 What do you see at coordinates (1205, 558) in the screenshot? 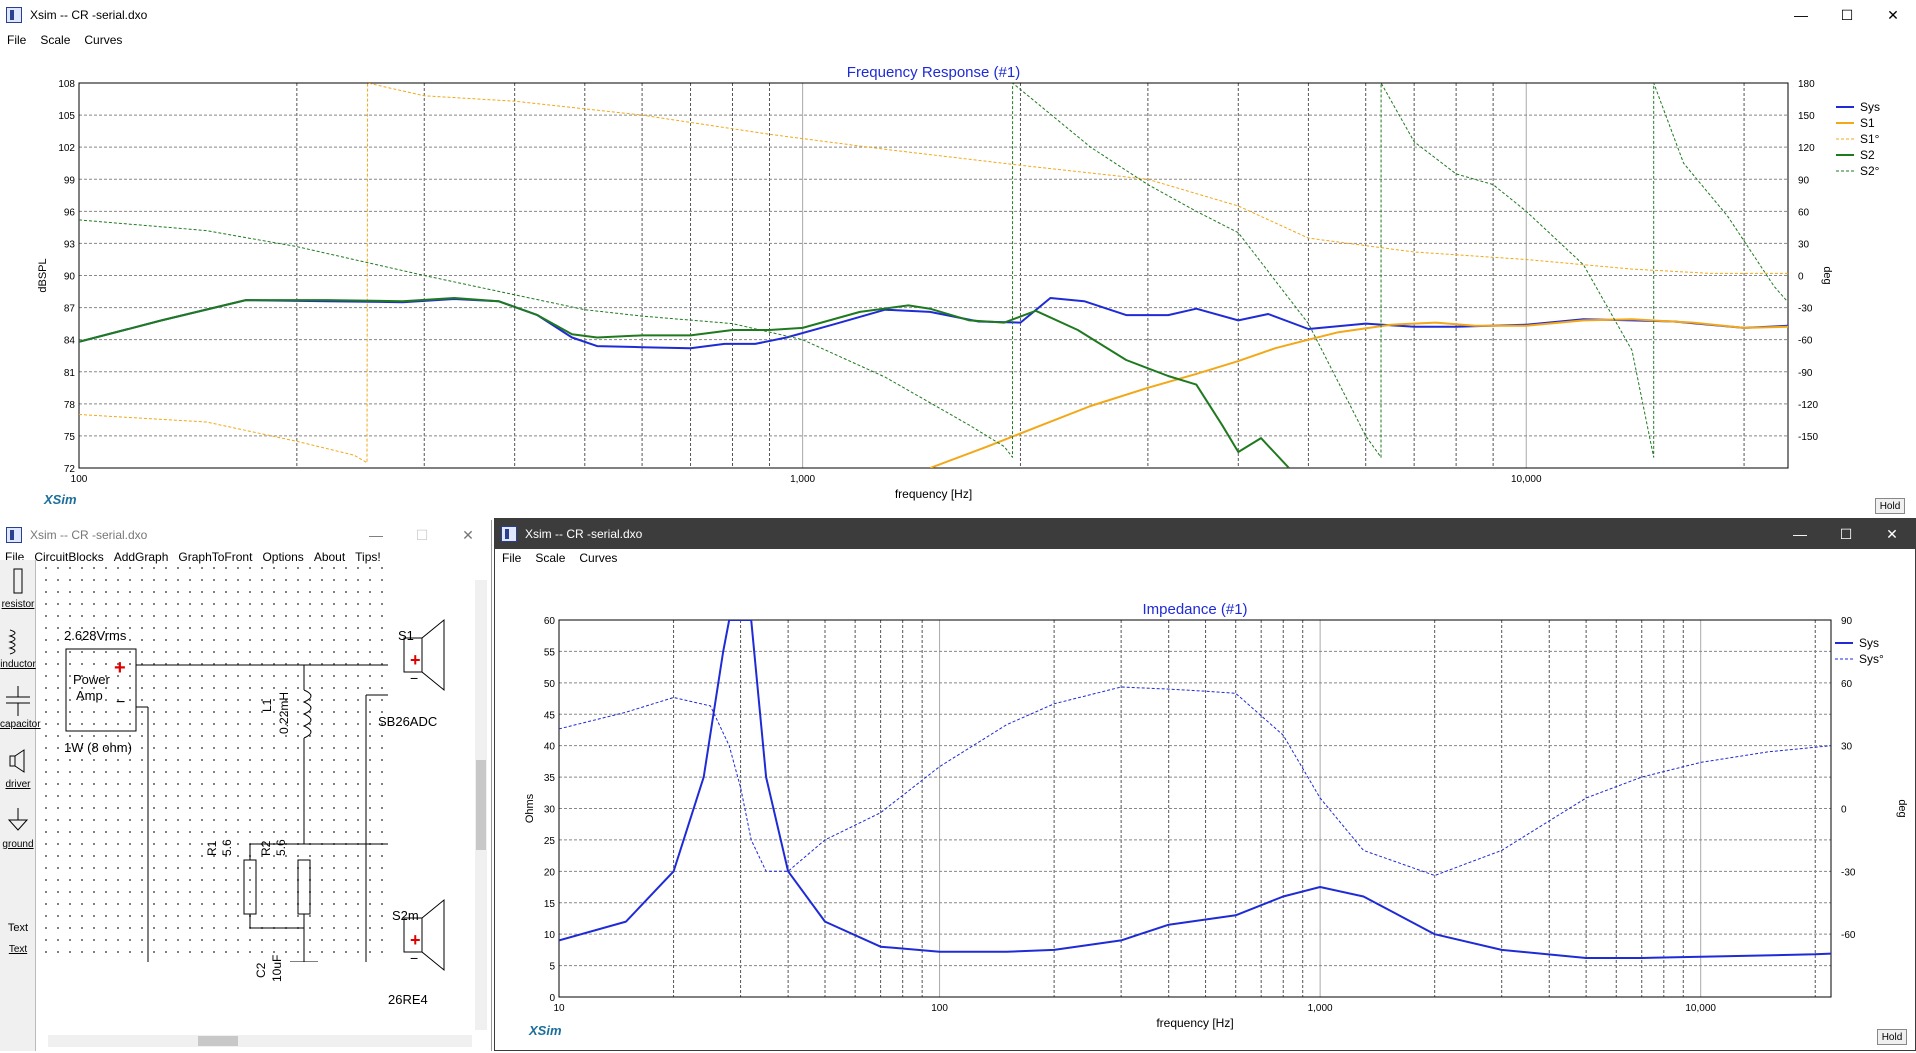
I see `impedance-menubar: File Scale Curves` at bounding box center [1205, 558].